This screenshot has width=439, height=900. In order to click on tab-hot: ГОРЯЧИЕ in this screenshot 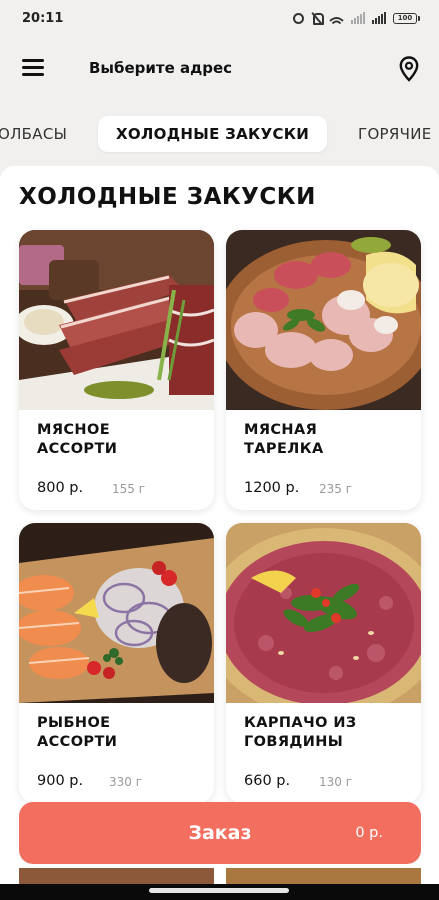, I will do `click(395, 134)`.